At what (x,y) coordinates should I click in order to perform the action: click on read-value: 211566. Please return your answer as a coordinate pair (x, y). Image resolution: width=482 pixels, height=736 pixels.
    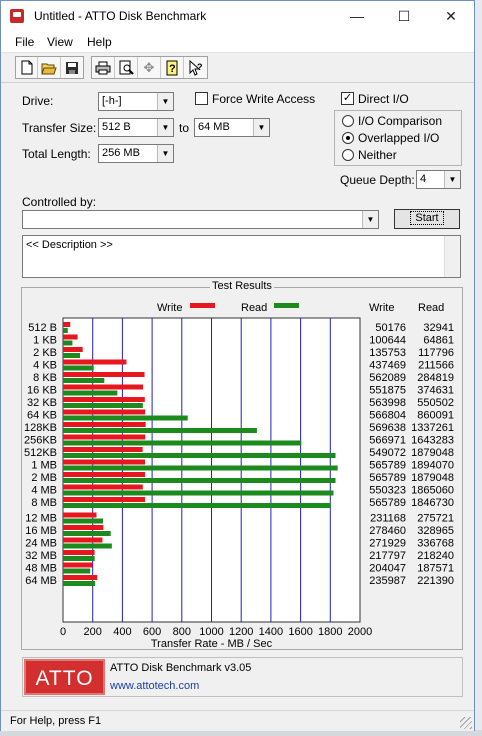
    Looking at the image, I should click on (436, 366).